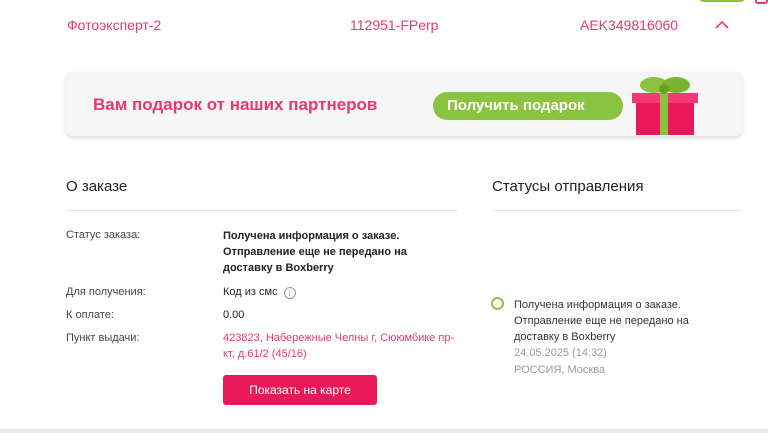 This screenshot has height=433, width=768. I want to click on shop-name: Фотоэксперт-2, so click(114, 25).